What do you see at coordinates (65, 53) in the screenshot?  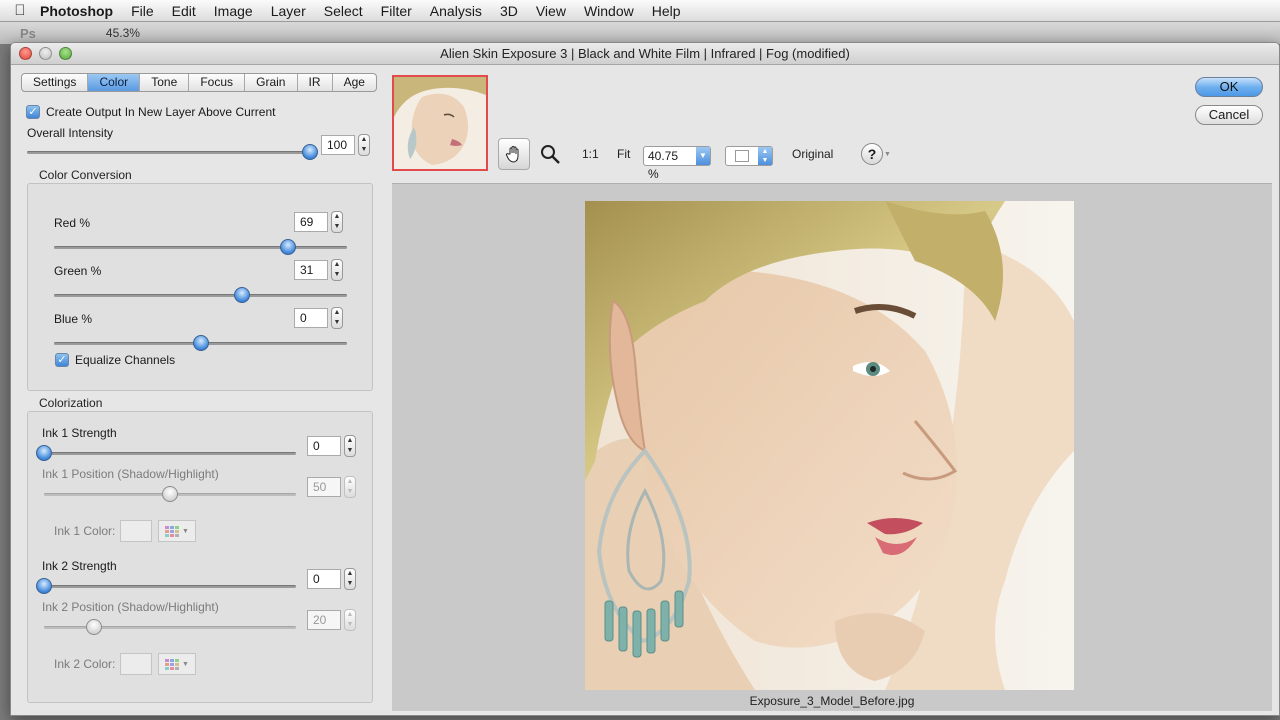 I see `window-zoom-button` at bounding box center [65, 53].